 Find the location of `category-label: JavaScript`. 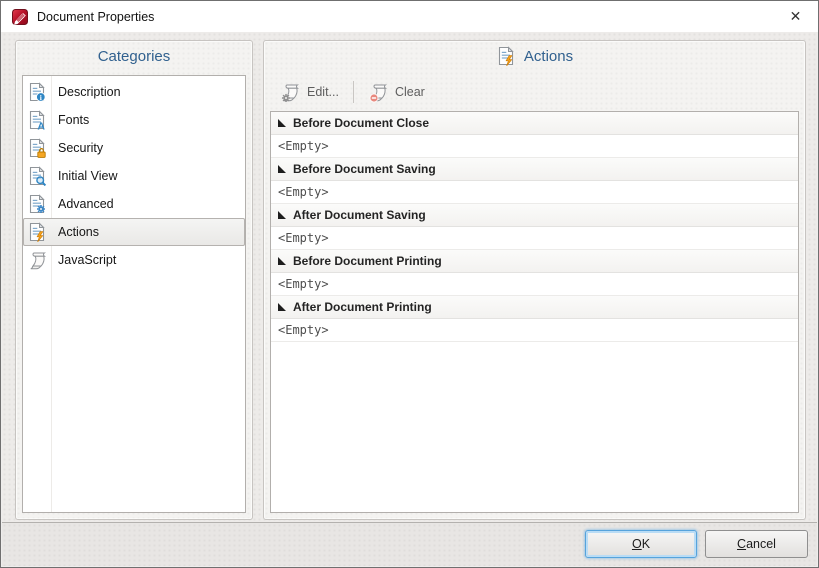

category-label: JavaScript is located at coordinates (87, 260).